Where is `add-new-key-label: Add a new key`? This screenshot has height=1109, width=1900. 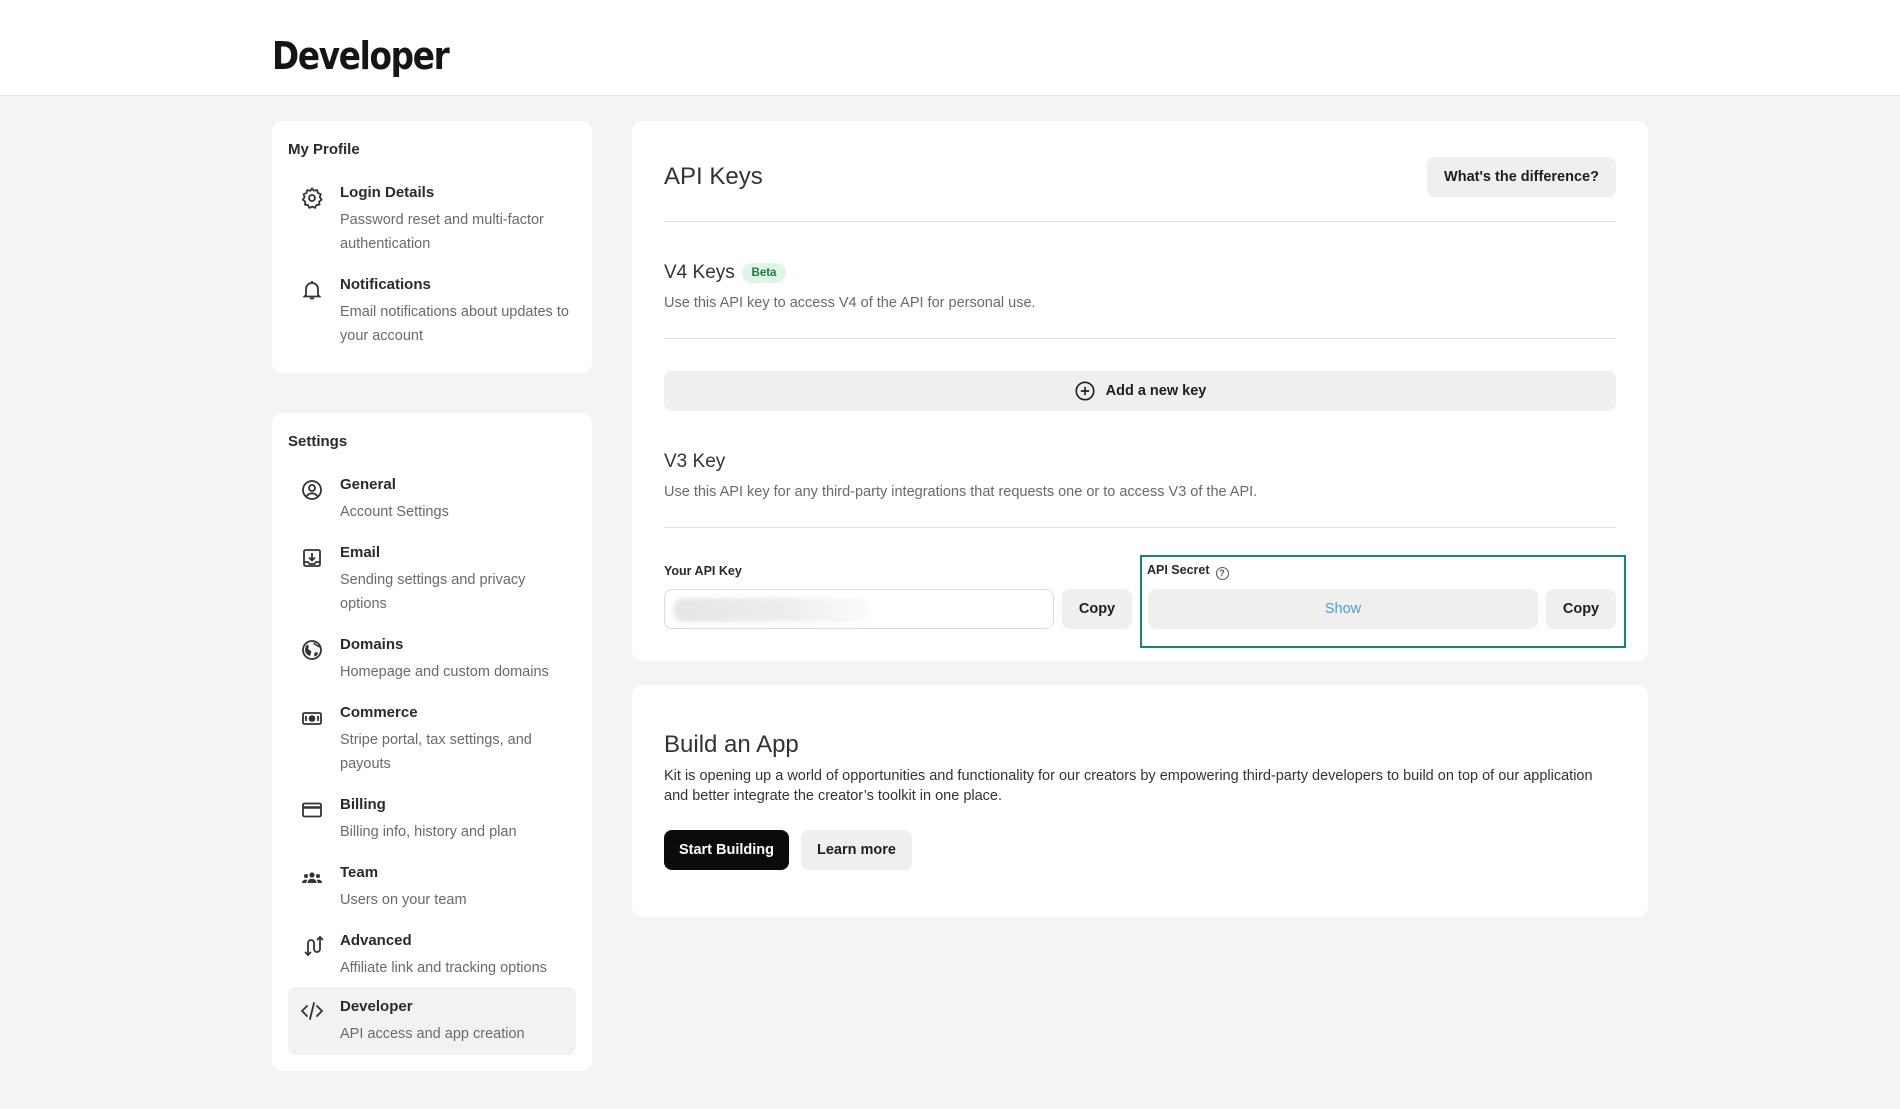 add-new-key-label: Add a new key is located at coordinates (1156, 391).